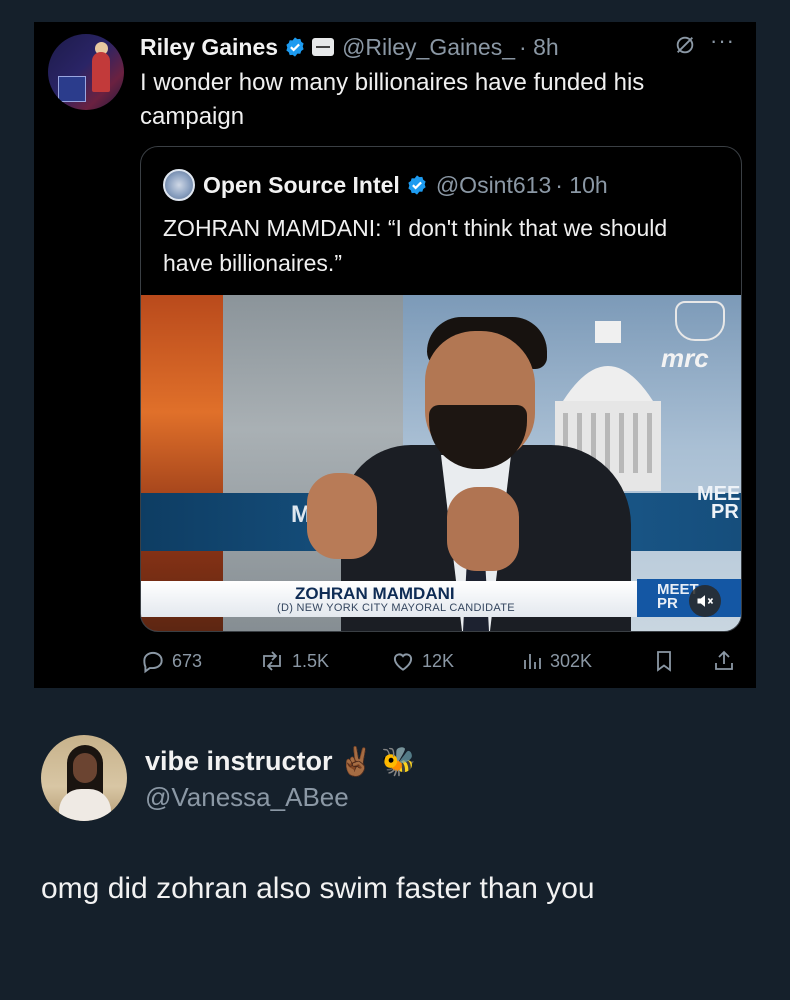  I want to click on affiliation-badge-icon, so click(323, 47).